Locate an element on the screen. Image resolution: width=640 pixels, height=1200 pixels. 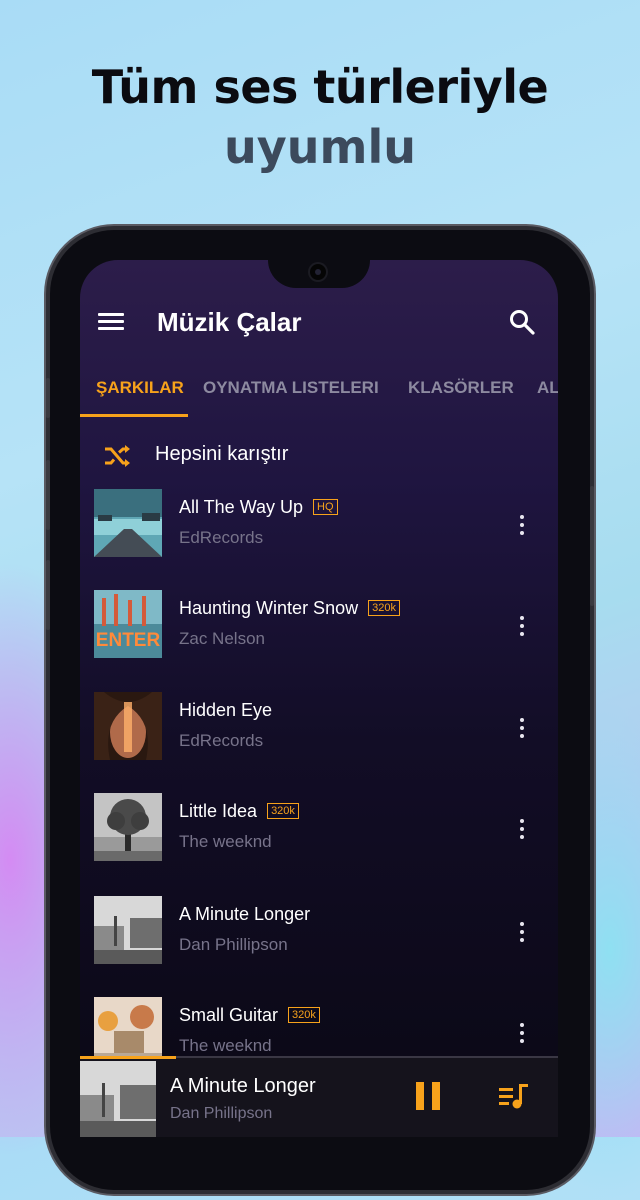
now-playing-artist: Dan Phillipson is located at coordinates (221, 1113).